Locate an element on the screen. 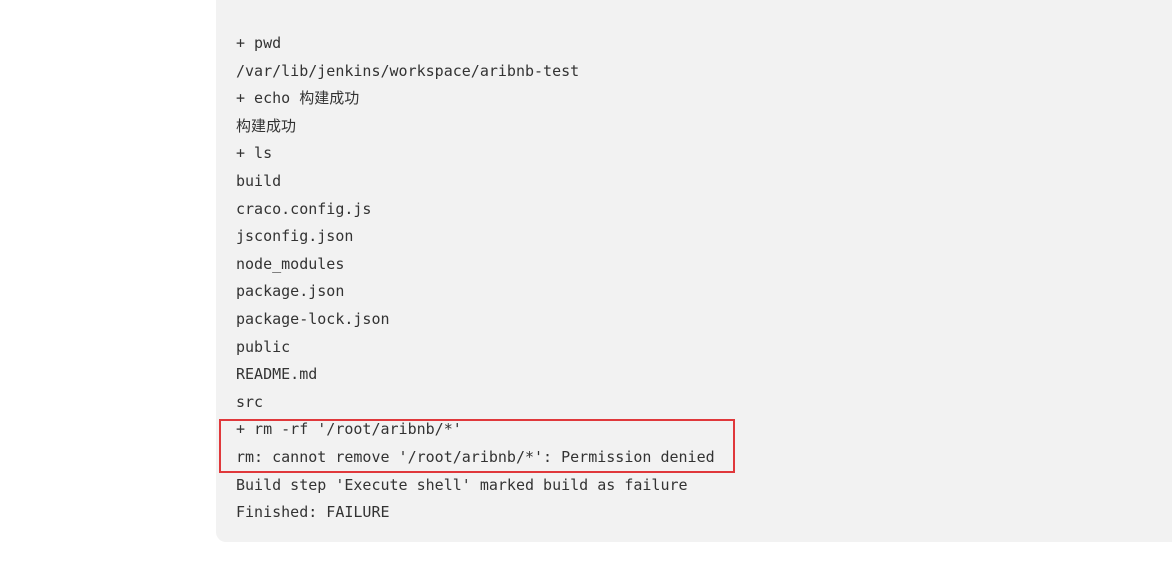 This screenshot has width=1172, height=583. console-line: build is located at coordinates (259, 180).